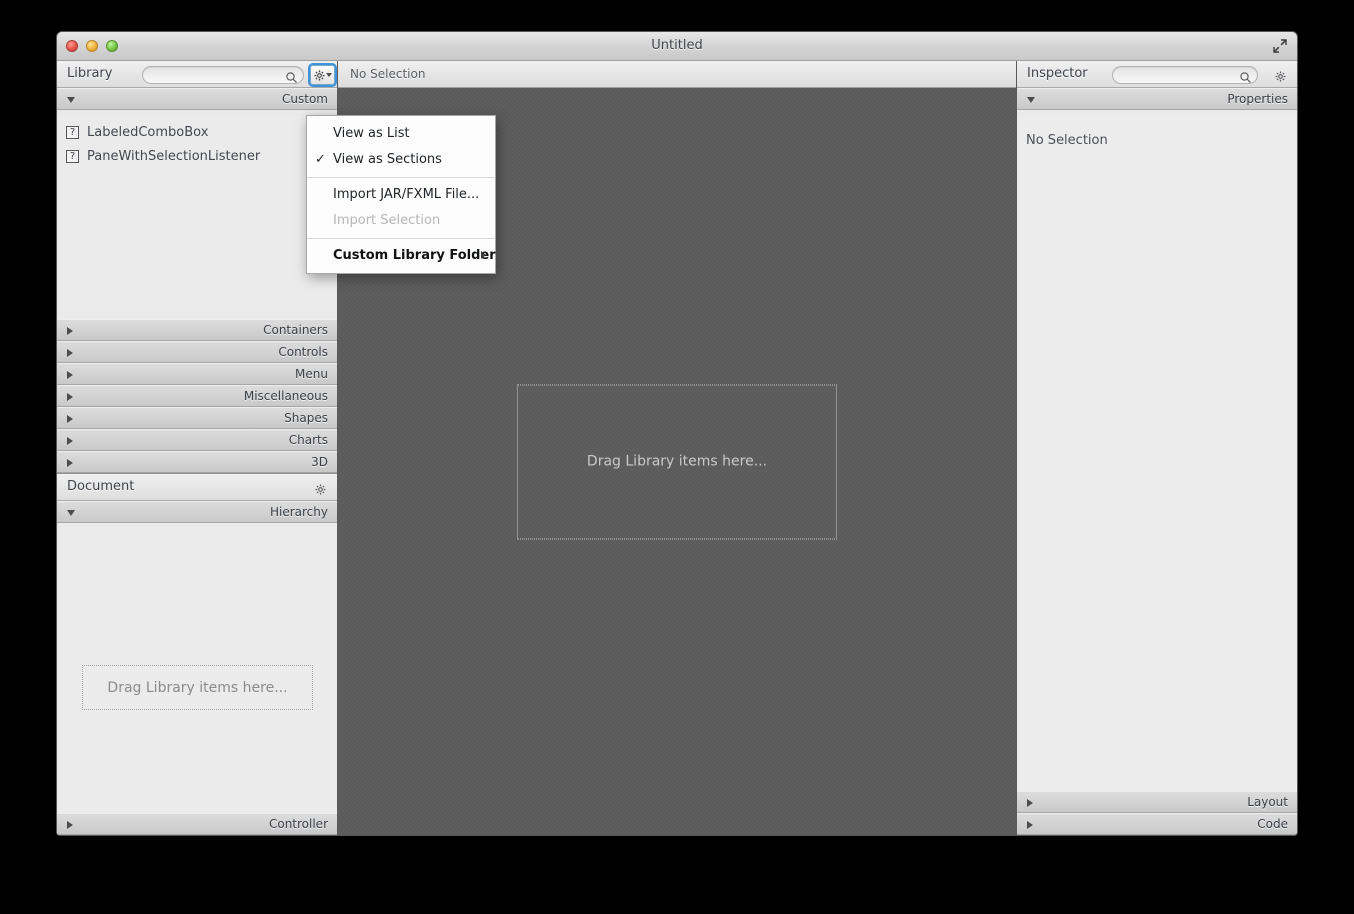 This screenshot has height=914, width=1354. What do you see at coordinates (319, 462) in the screenshot?
I see `library-section-label: 3D` at bounding box center [319, 462].